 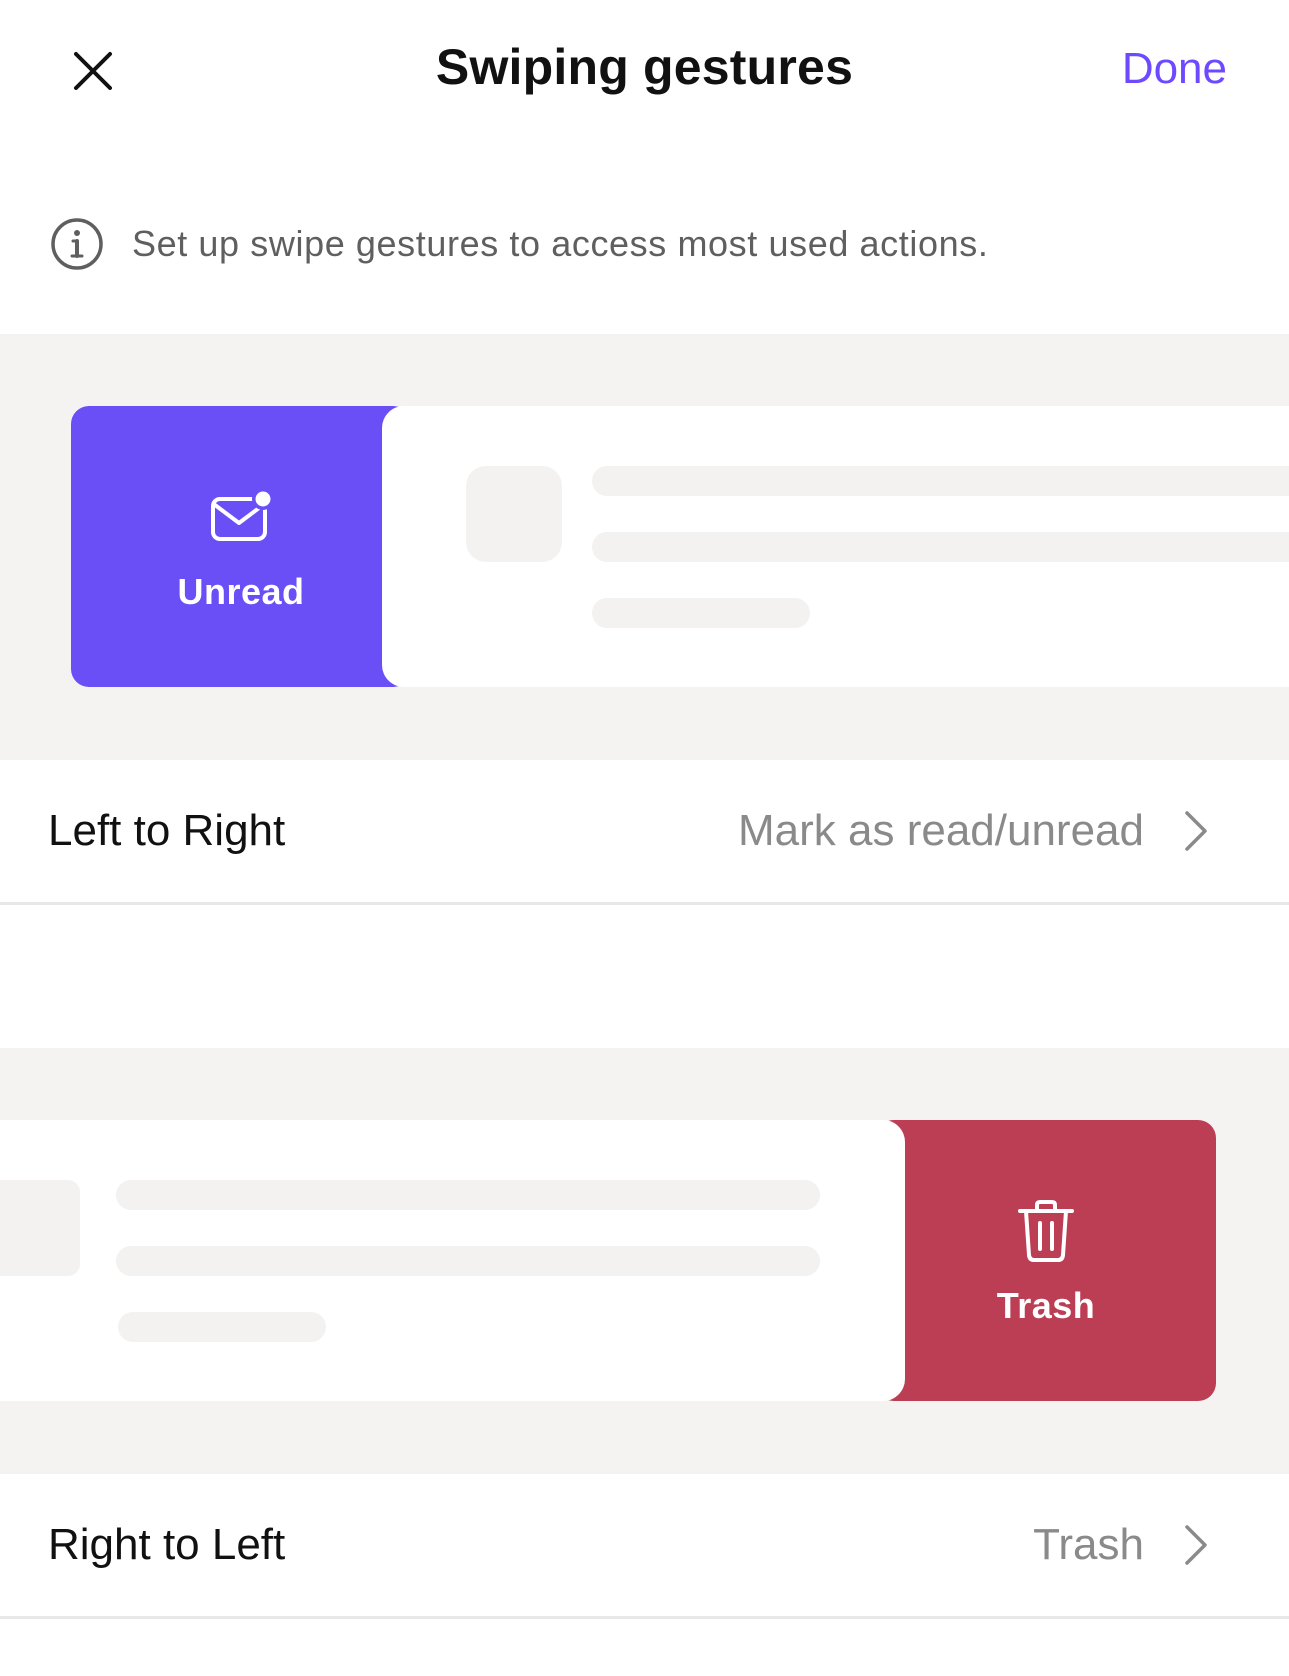 I want to click on unread-action-tile: Unread, so click(x=241, y=546).